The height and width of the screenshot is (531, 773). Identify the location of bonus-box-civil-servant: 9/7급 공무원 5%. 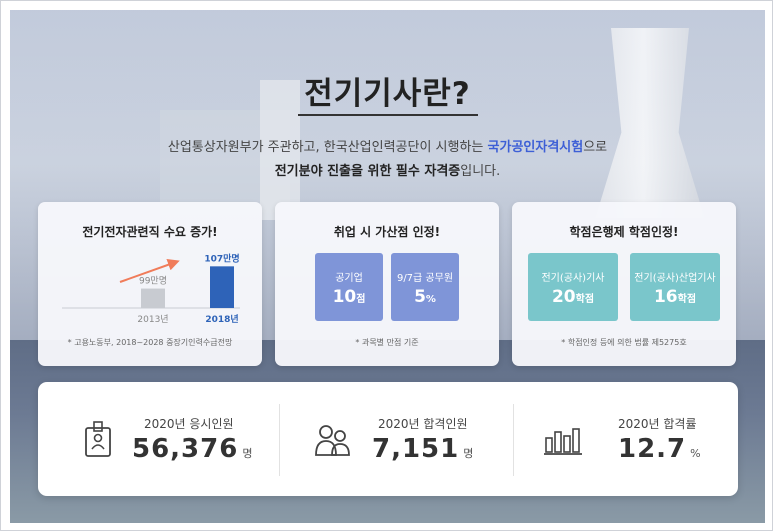
(425, 287).